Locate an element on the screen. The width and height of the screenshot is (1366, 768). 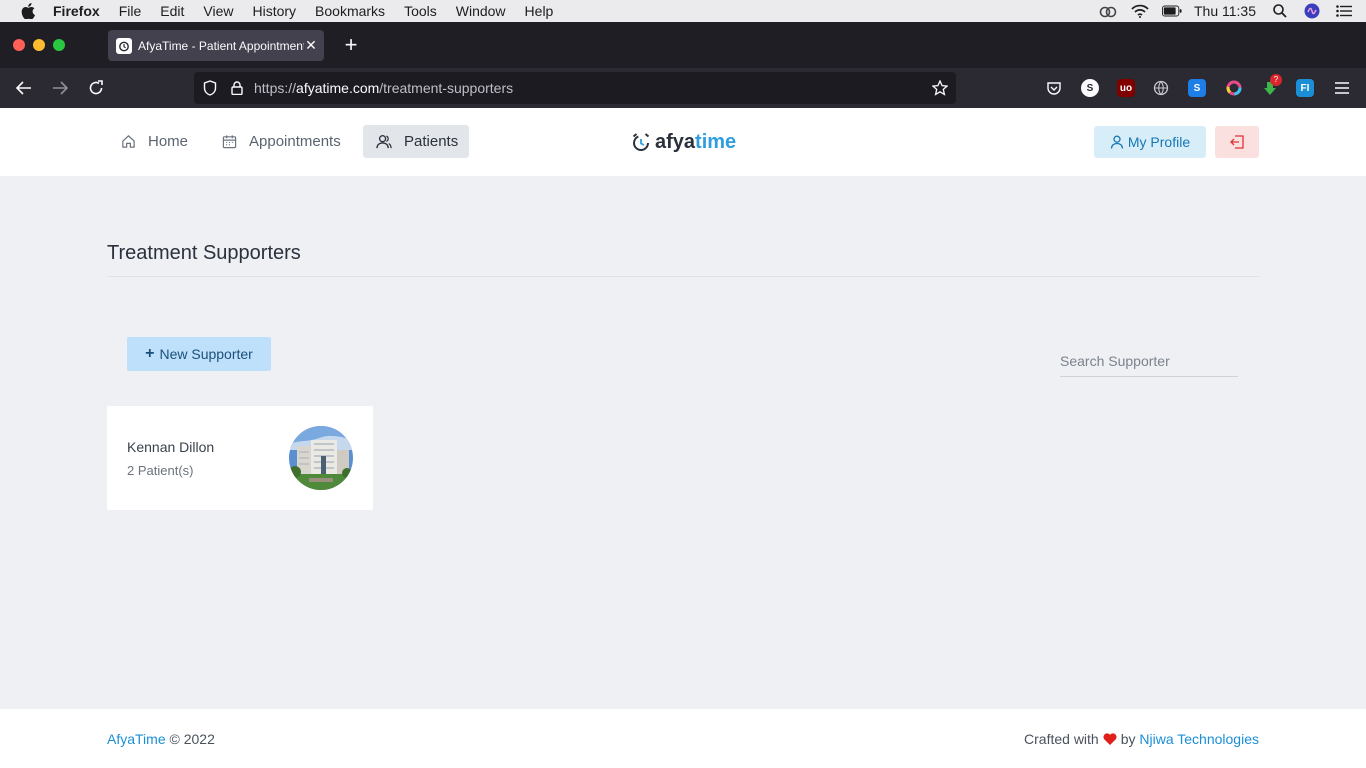
menu-firefox: Firefox is located at coordinates (76, 11).